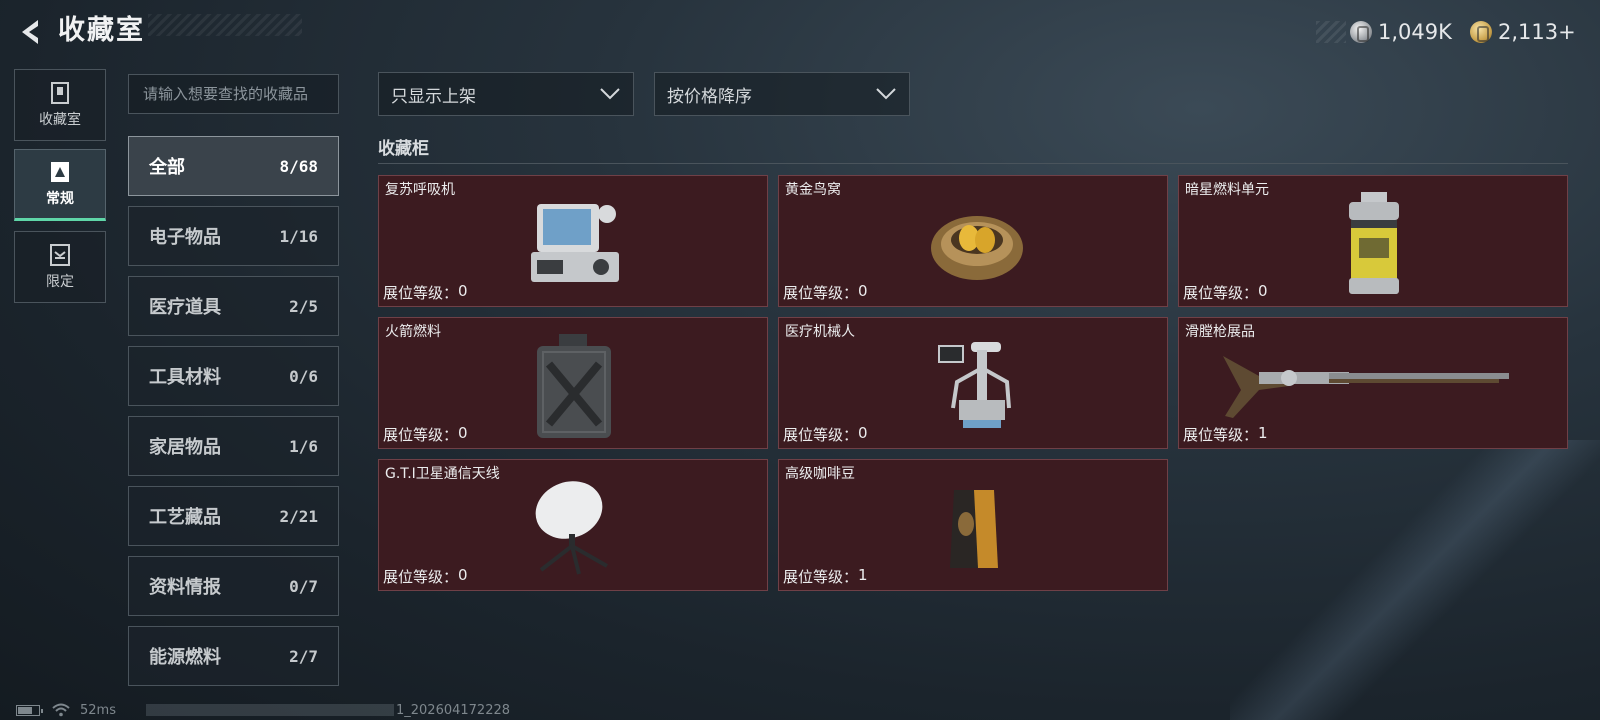 This screenshot has height=720, width=1600. Describe the element at coordinates (233, 306) in the screenshot. I see `category-medical: 医疗道具 2/5` at that location.